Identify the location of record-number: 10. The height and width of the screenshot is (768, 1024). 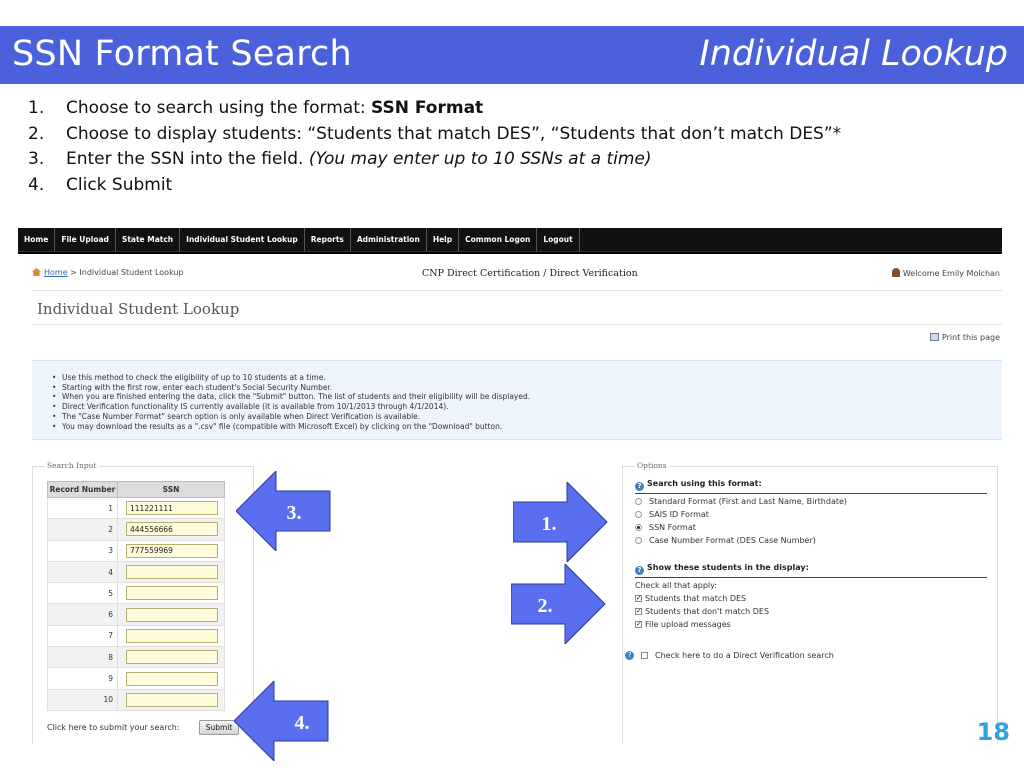
(82, 699).